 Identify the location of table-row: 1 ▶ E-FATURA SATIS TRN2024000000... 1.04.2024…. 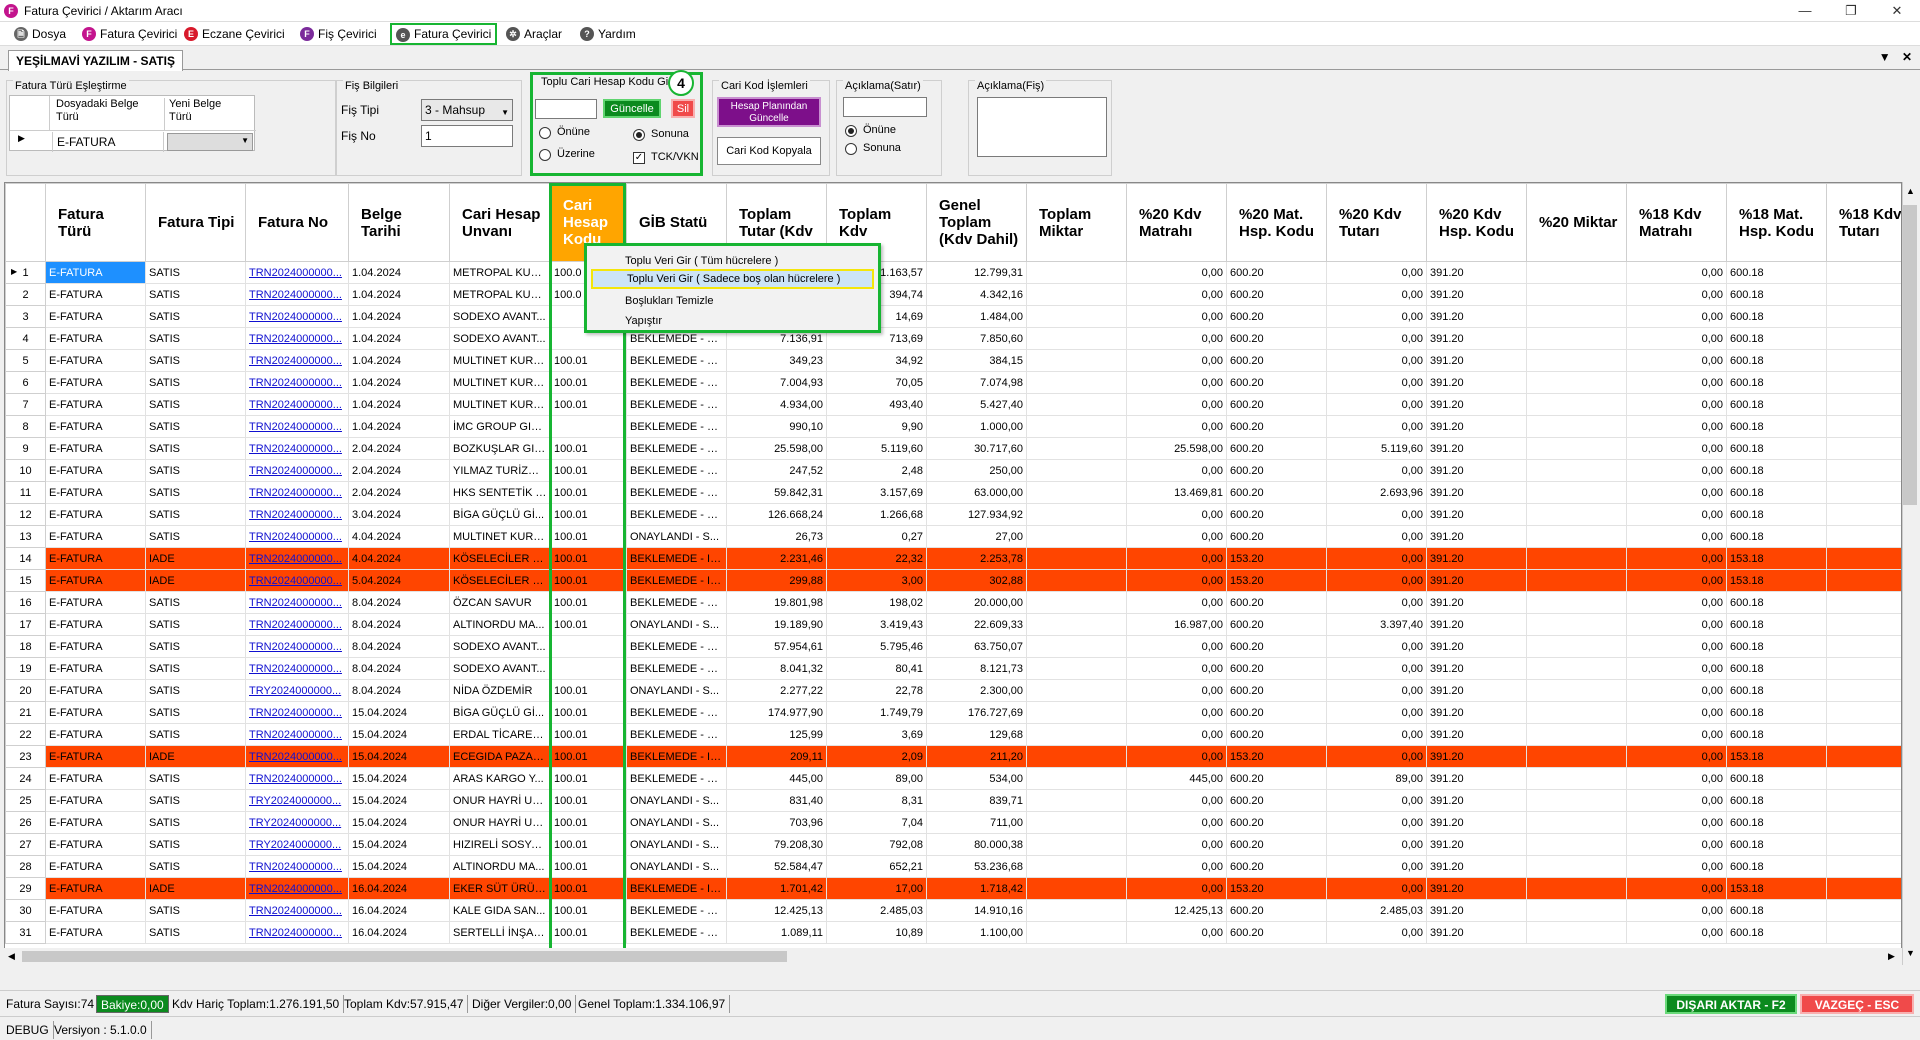
(953, 272).